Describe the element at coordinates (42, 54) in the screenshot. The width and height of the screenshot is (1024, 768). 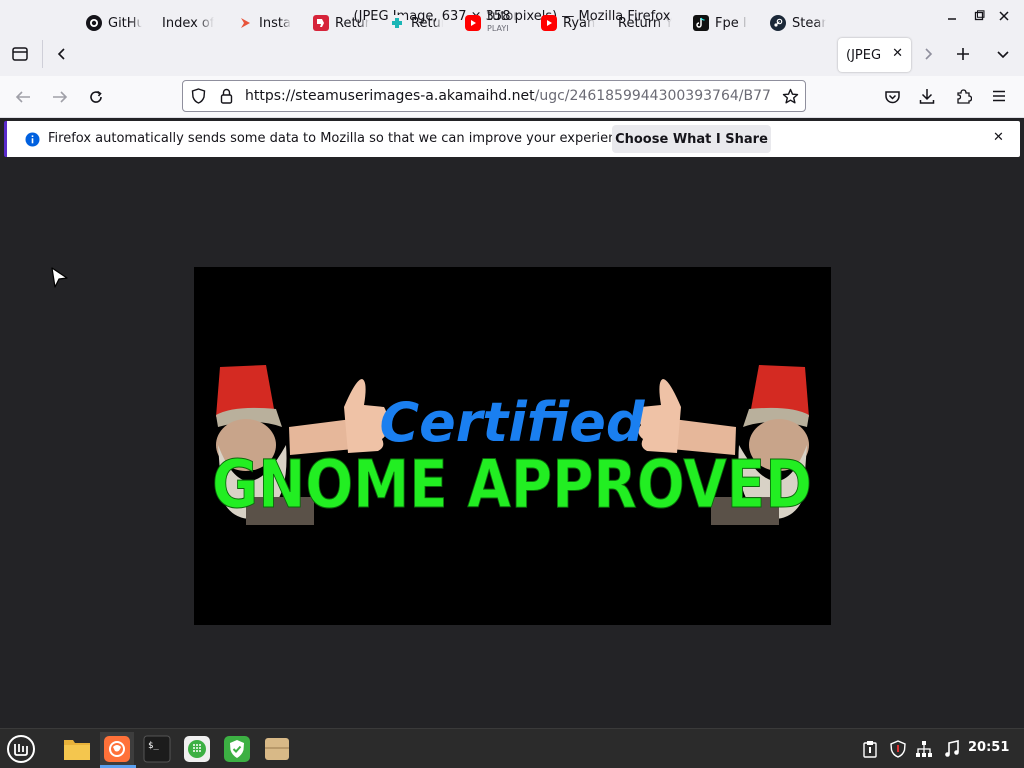
I see `tab-divider` at that location.